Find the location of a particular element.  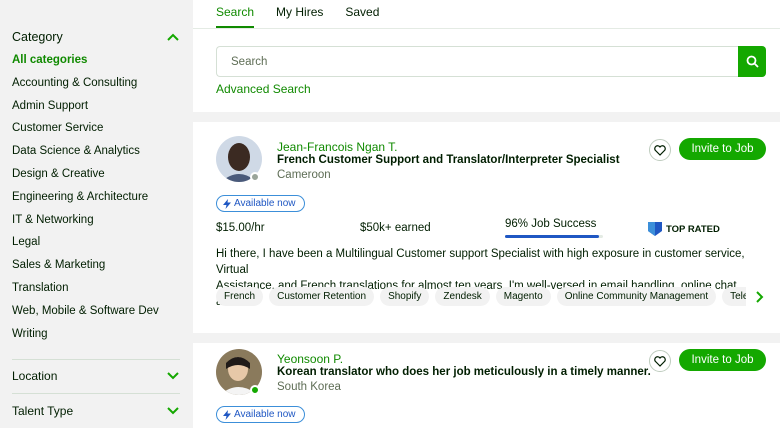

advanced-search-link: Advanced Search is located at coordinates (263, 89).